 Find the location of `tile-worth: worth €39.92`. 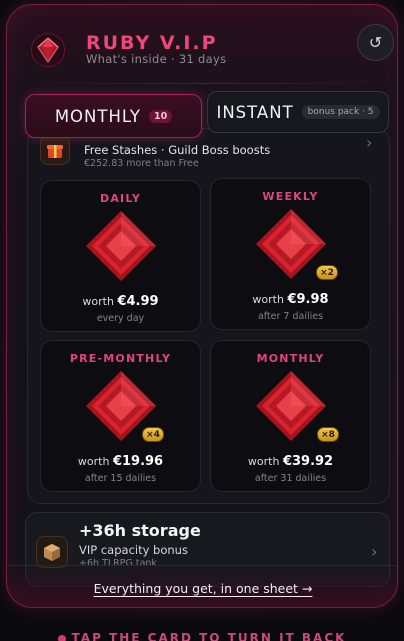

tile-worth: worth €39.92 is located at coordinates (290, 461).